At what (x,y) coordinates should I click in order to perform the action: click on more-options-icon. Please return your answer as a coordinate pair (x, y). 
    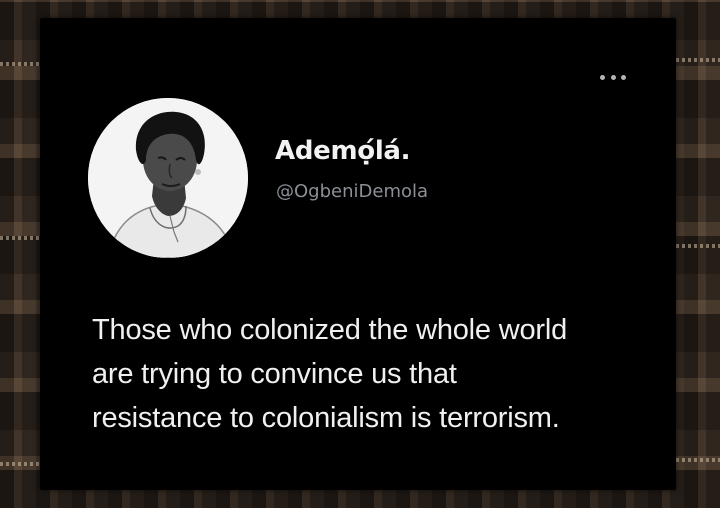
    Looking at the image, I should click on (613, 77).